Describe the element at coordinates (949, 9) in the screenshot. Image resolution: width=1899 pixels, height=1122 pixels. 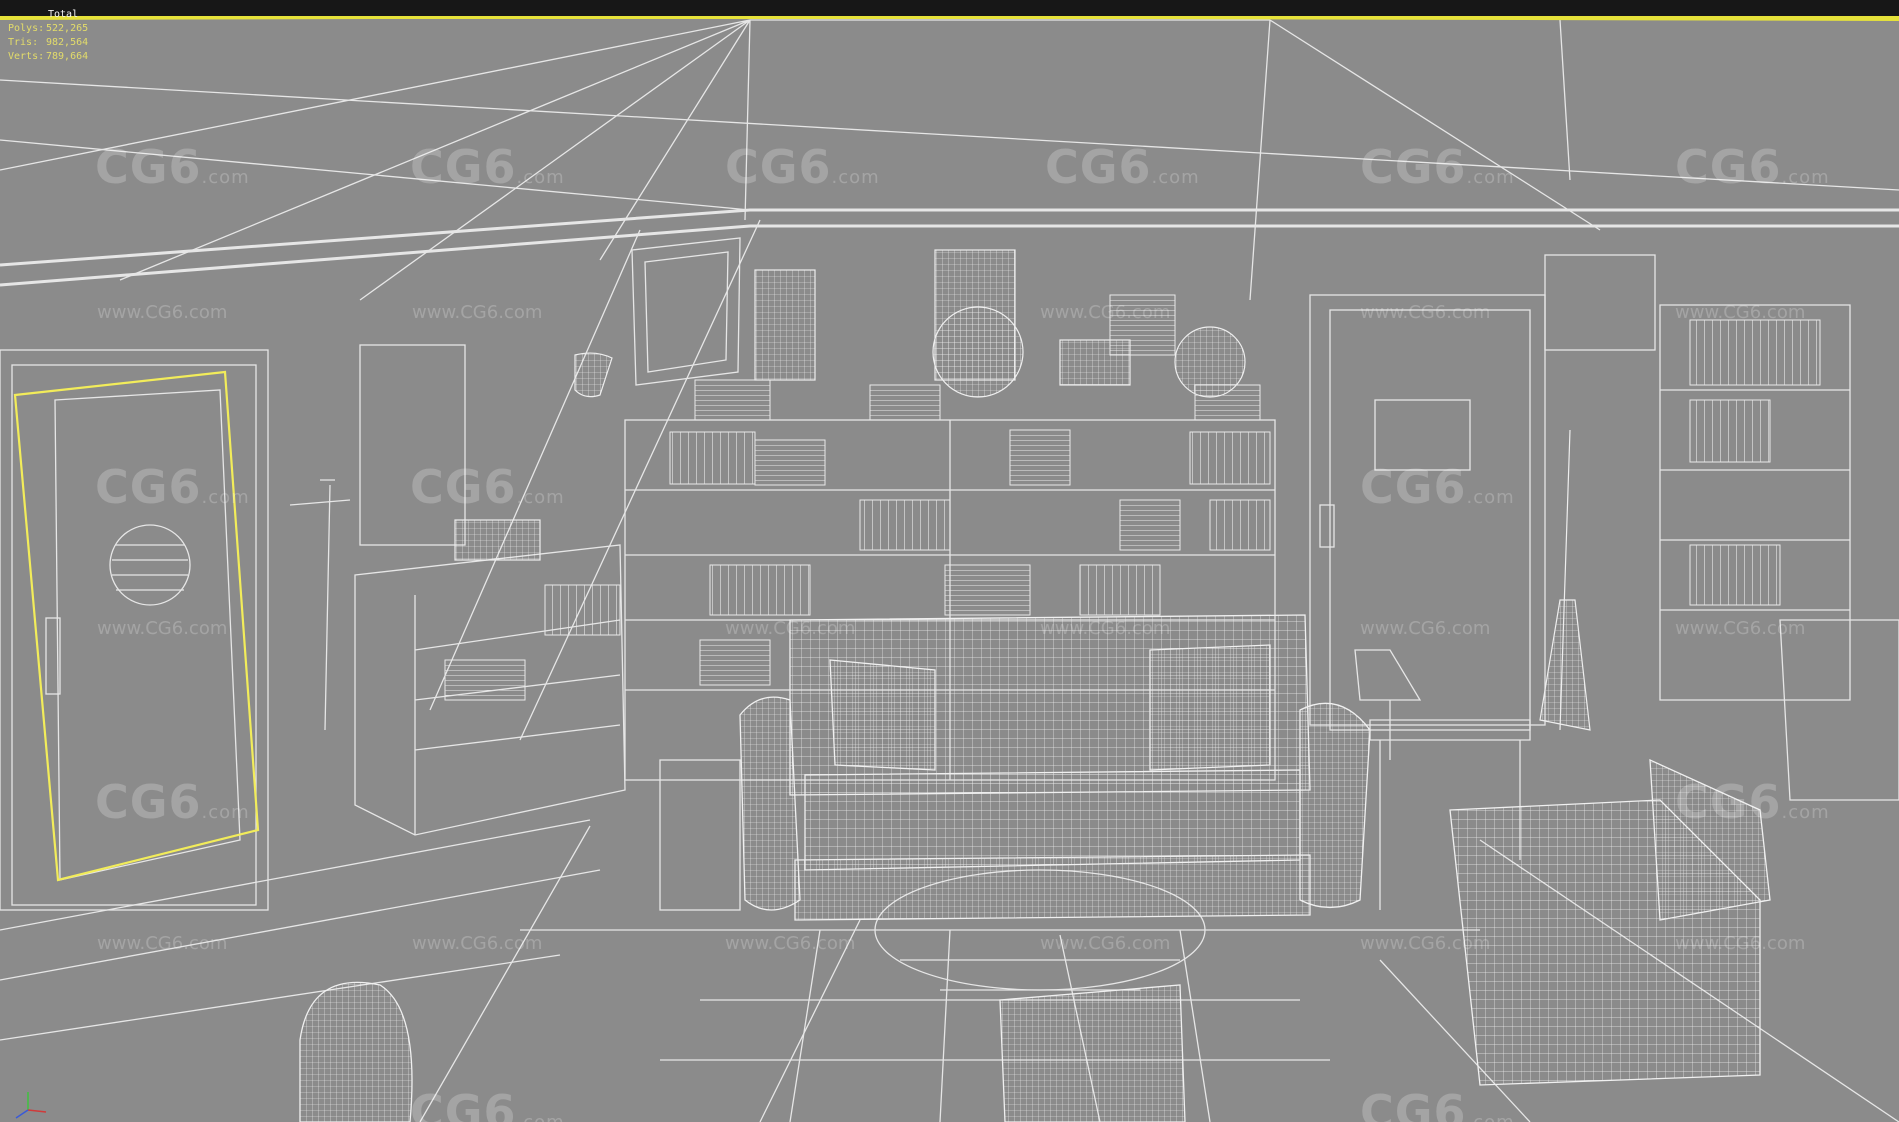
I see `viewport-top-bar` at that location.